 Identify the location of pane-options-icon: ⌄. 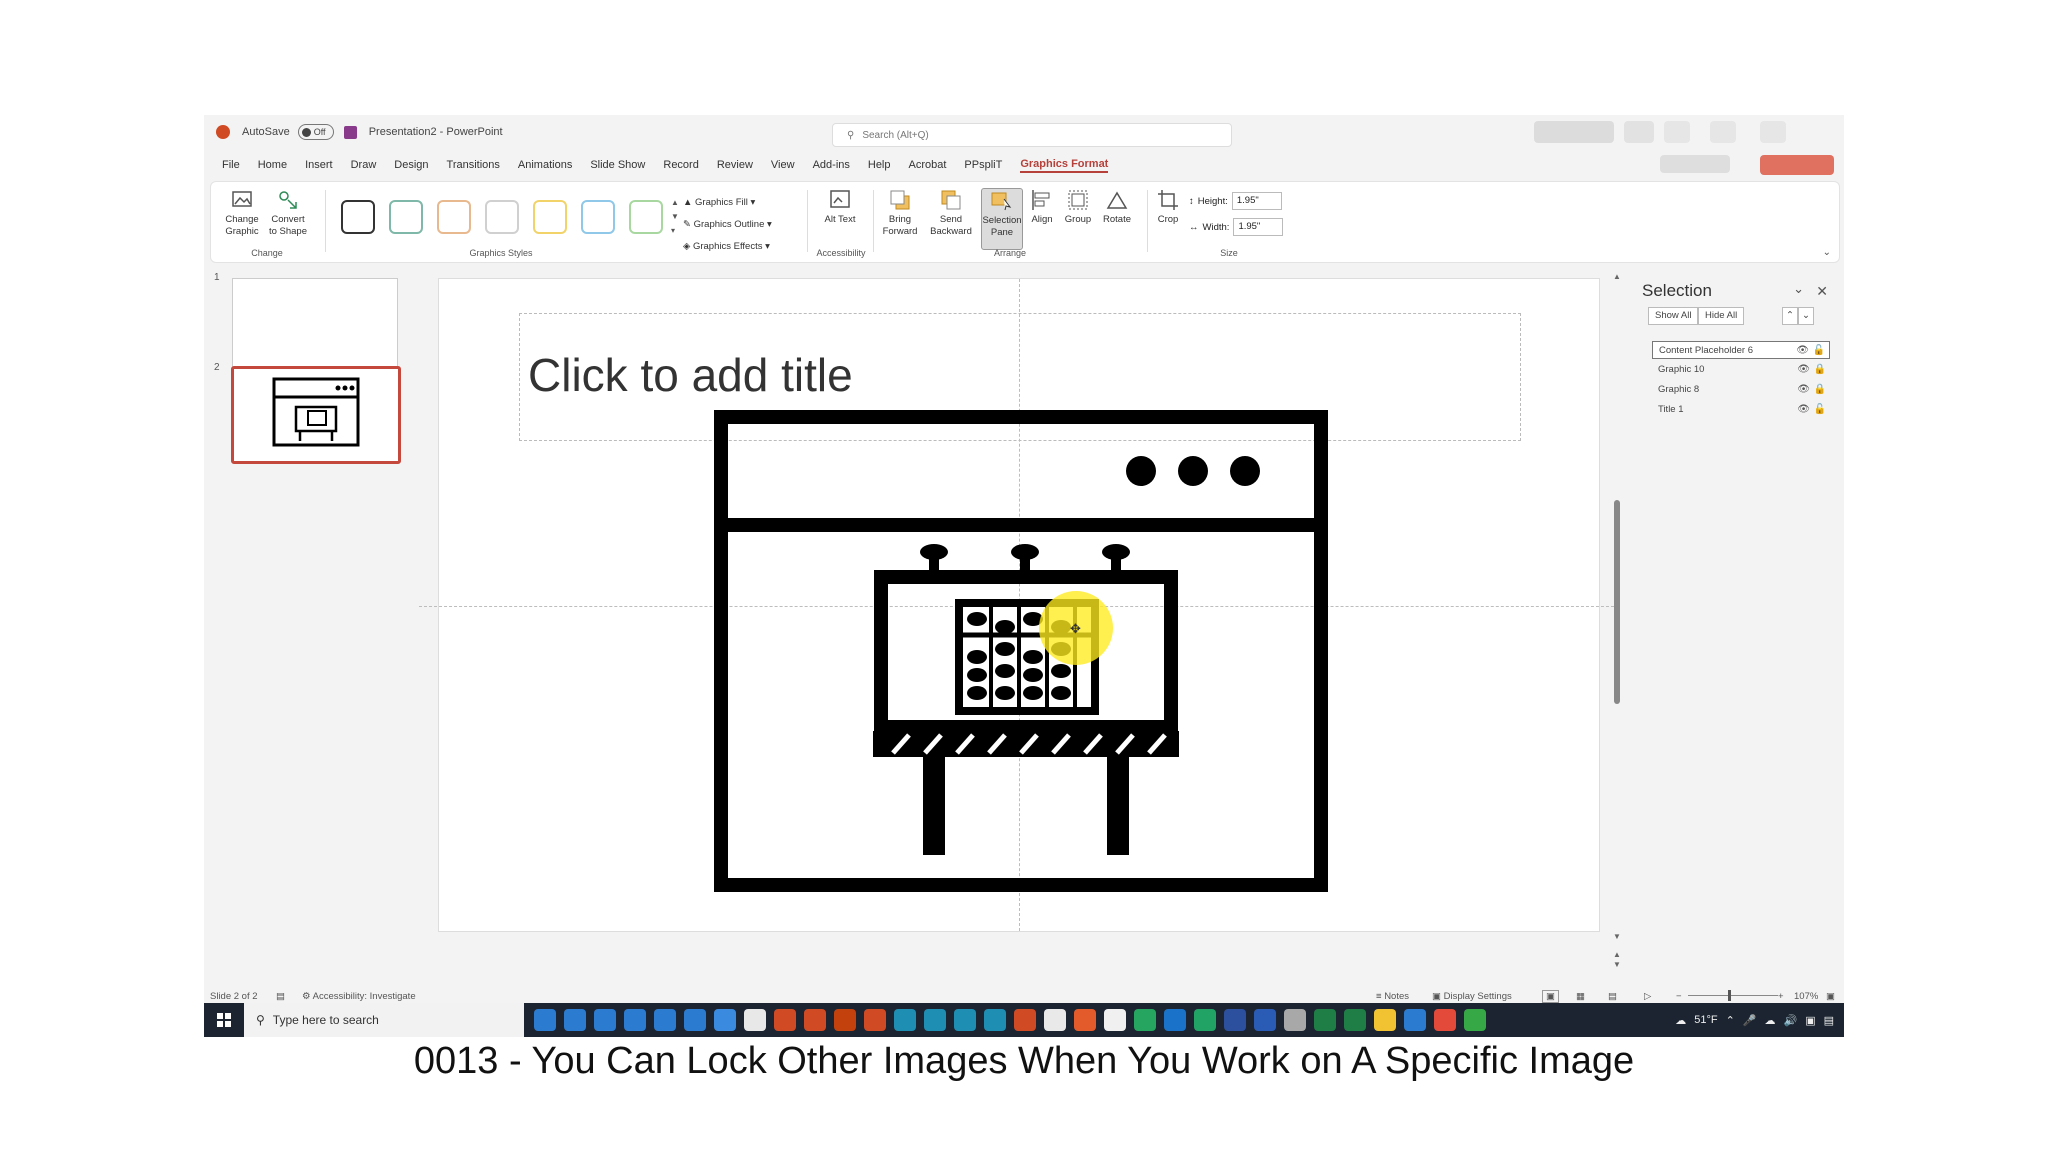
(1798, 289).